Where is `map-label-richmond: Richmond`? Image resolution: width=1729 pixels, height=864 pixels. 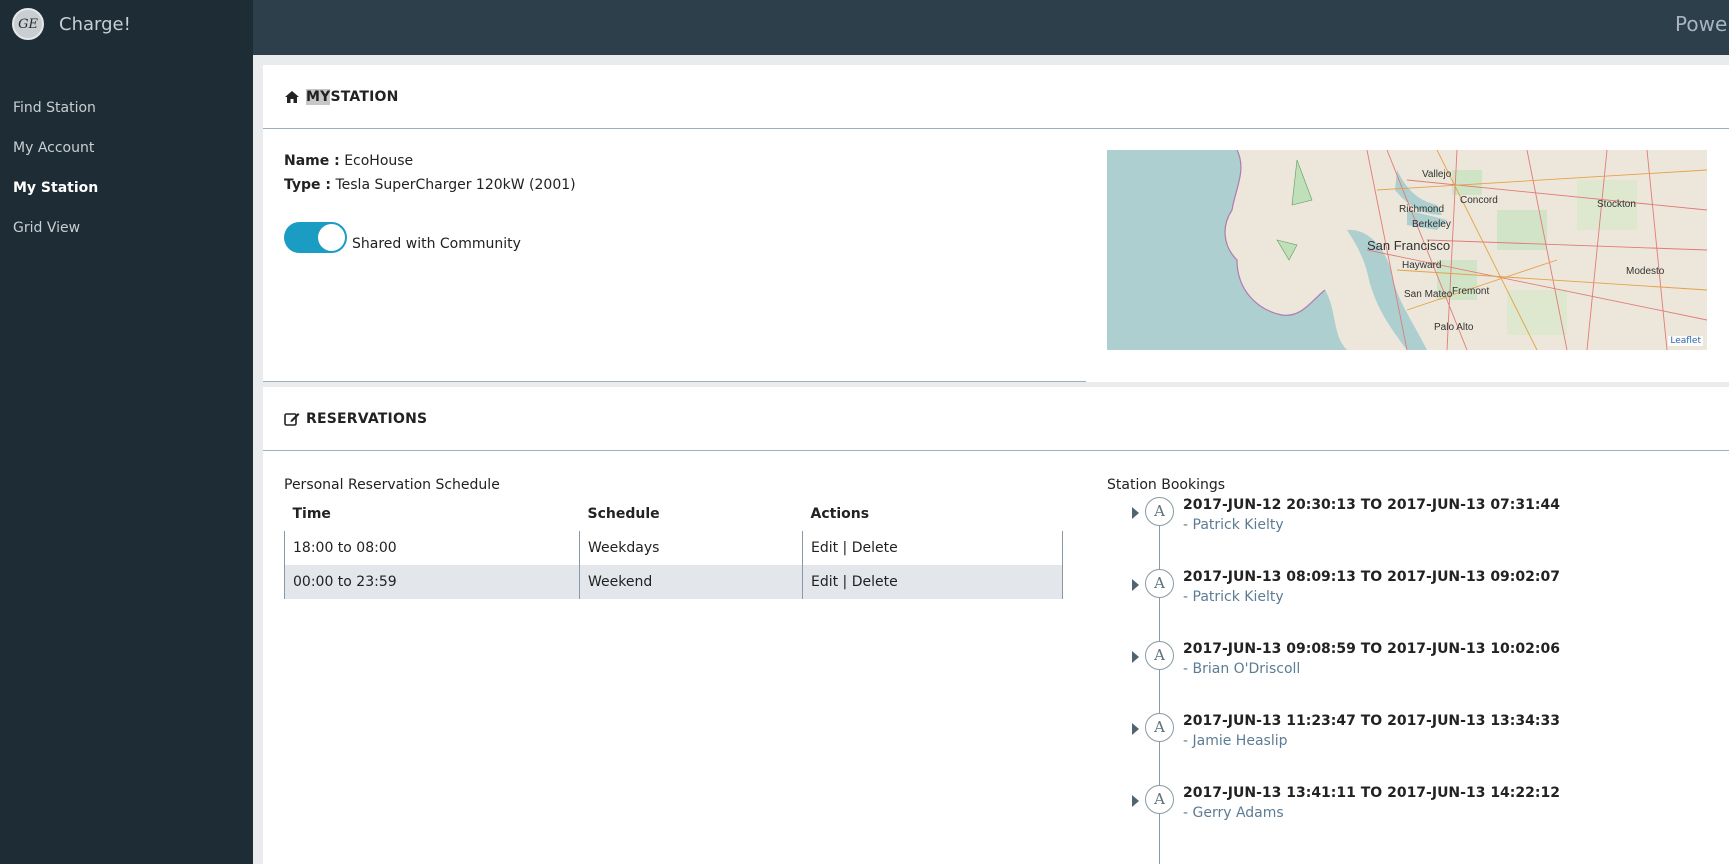
map-label-richmond: Richmond is located at coordinates (1421, 209).